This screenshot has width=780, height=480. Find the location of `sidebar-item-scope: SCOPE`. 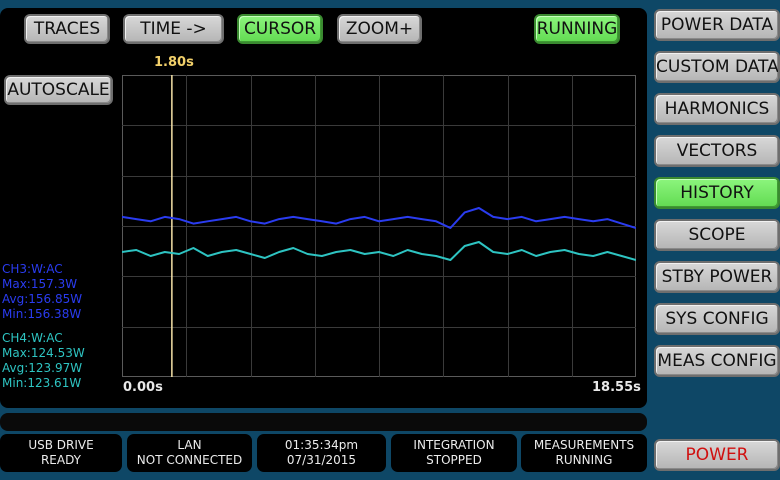

sidebar-item-scope: SCOPE is located at coordinates (717, 235).